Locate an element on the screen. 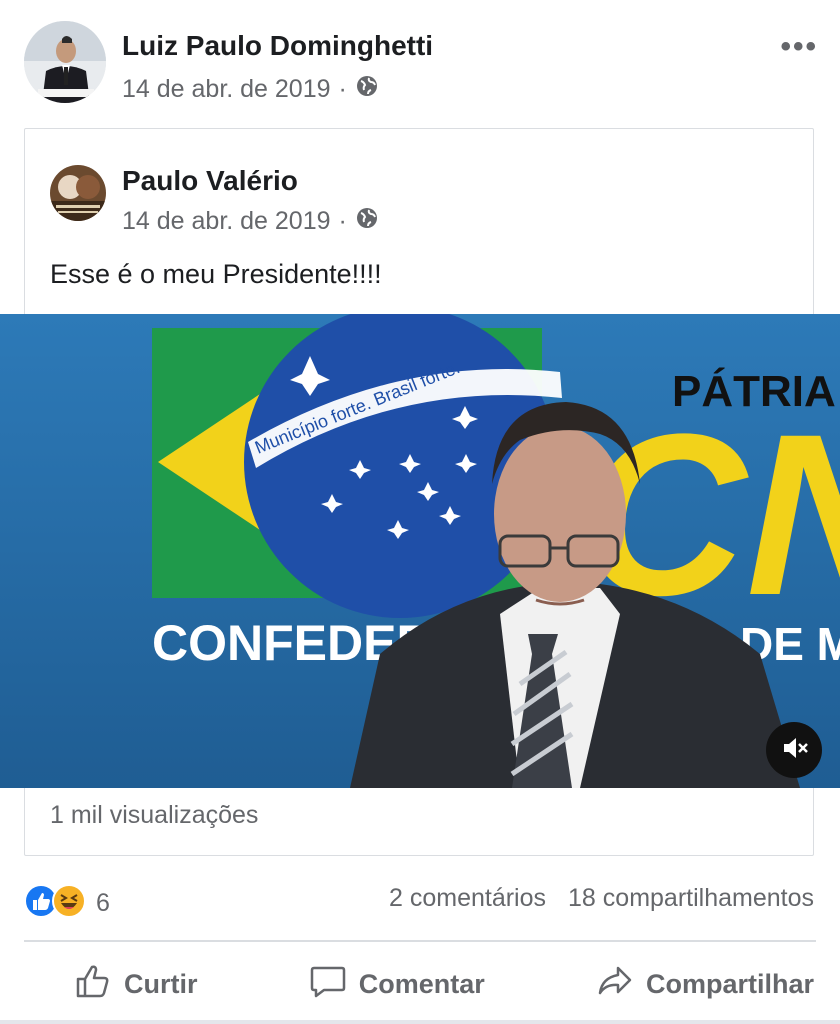 The height and width of the screenshot is (1024, 840). volume-muted-icon is located at coordinates (794, 750).